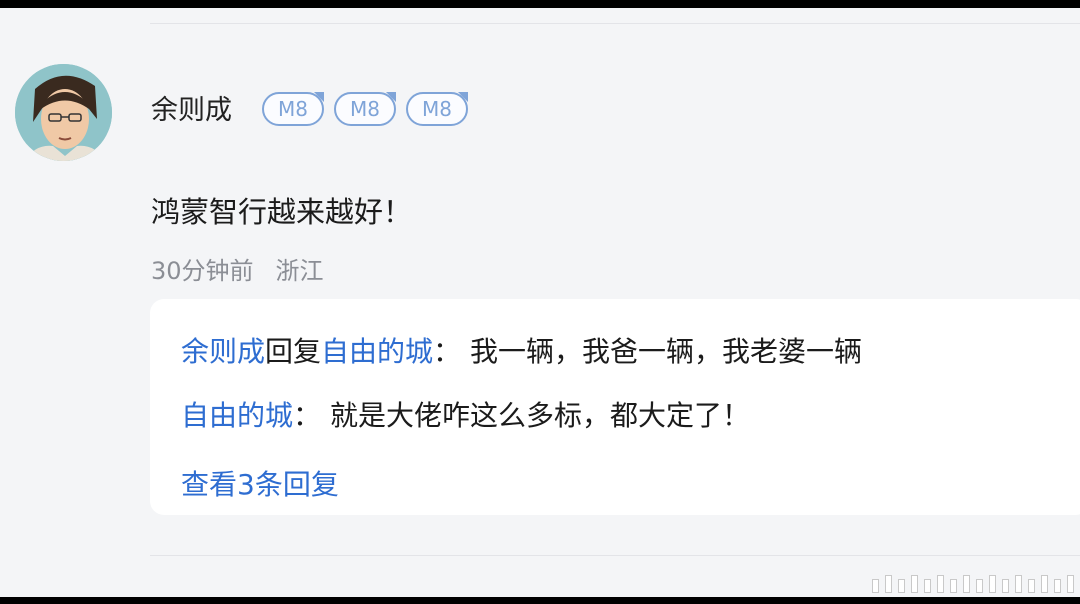  What do you see at coordinates (539, 415) in the screenshot?
I see `reply-text: 就是大佬咋这么多标，都大定了！` at bounding box center [539, 415].